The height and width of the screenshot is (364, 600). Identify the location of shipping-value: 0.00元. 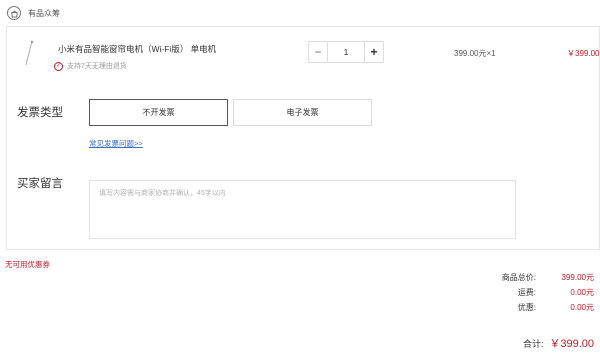
(582, 292).